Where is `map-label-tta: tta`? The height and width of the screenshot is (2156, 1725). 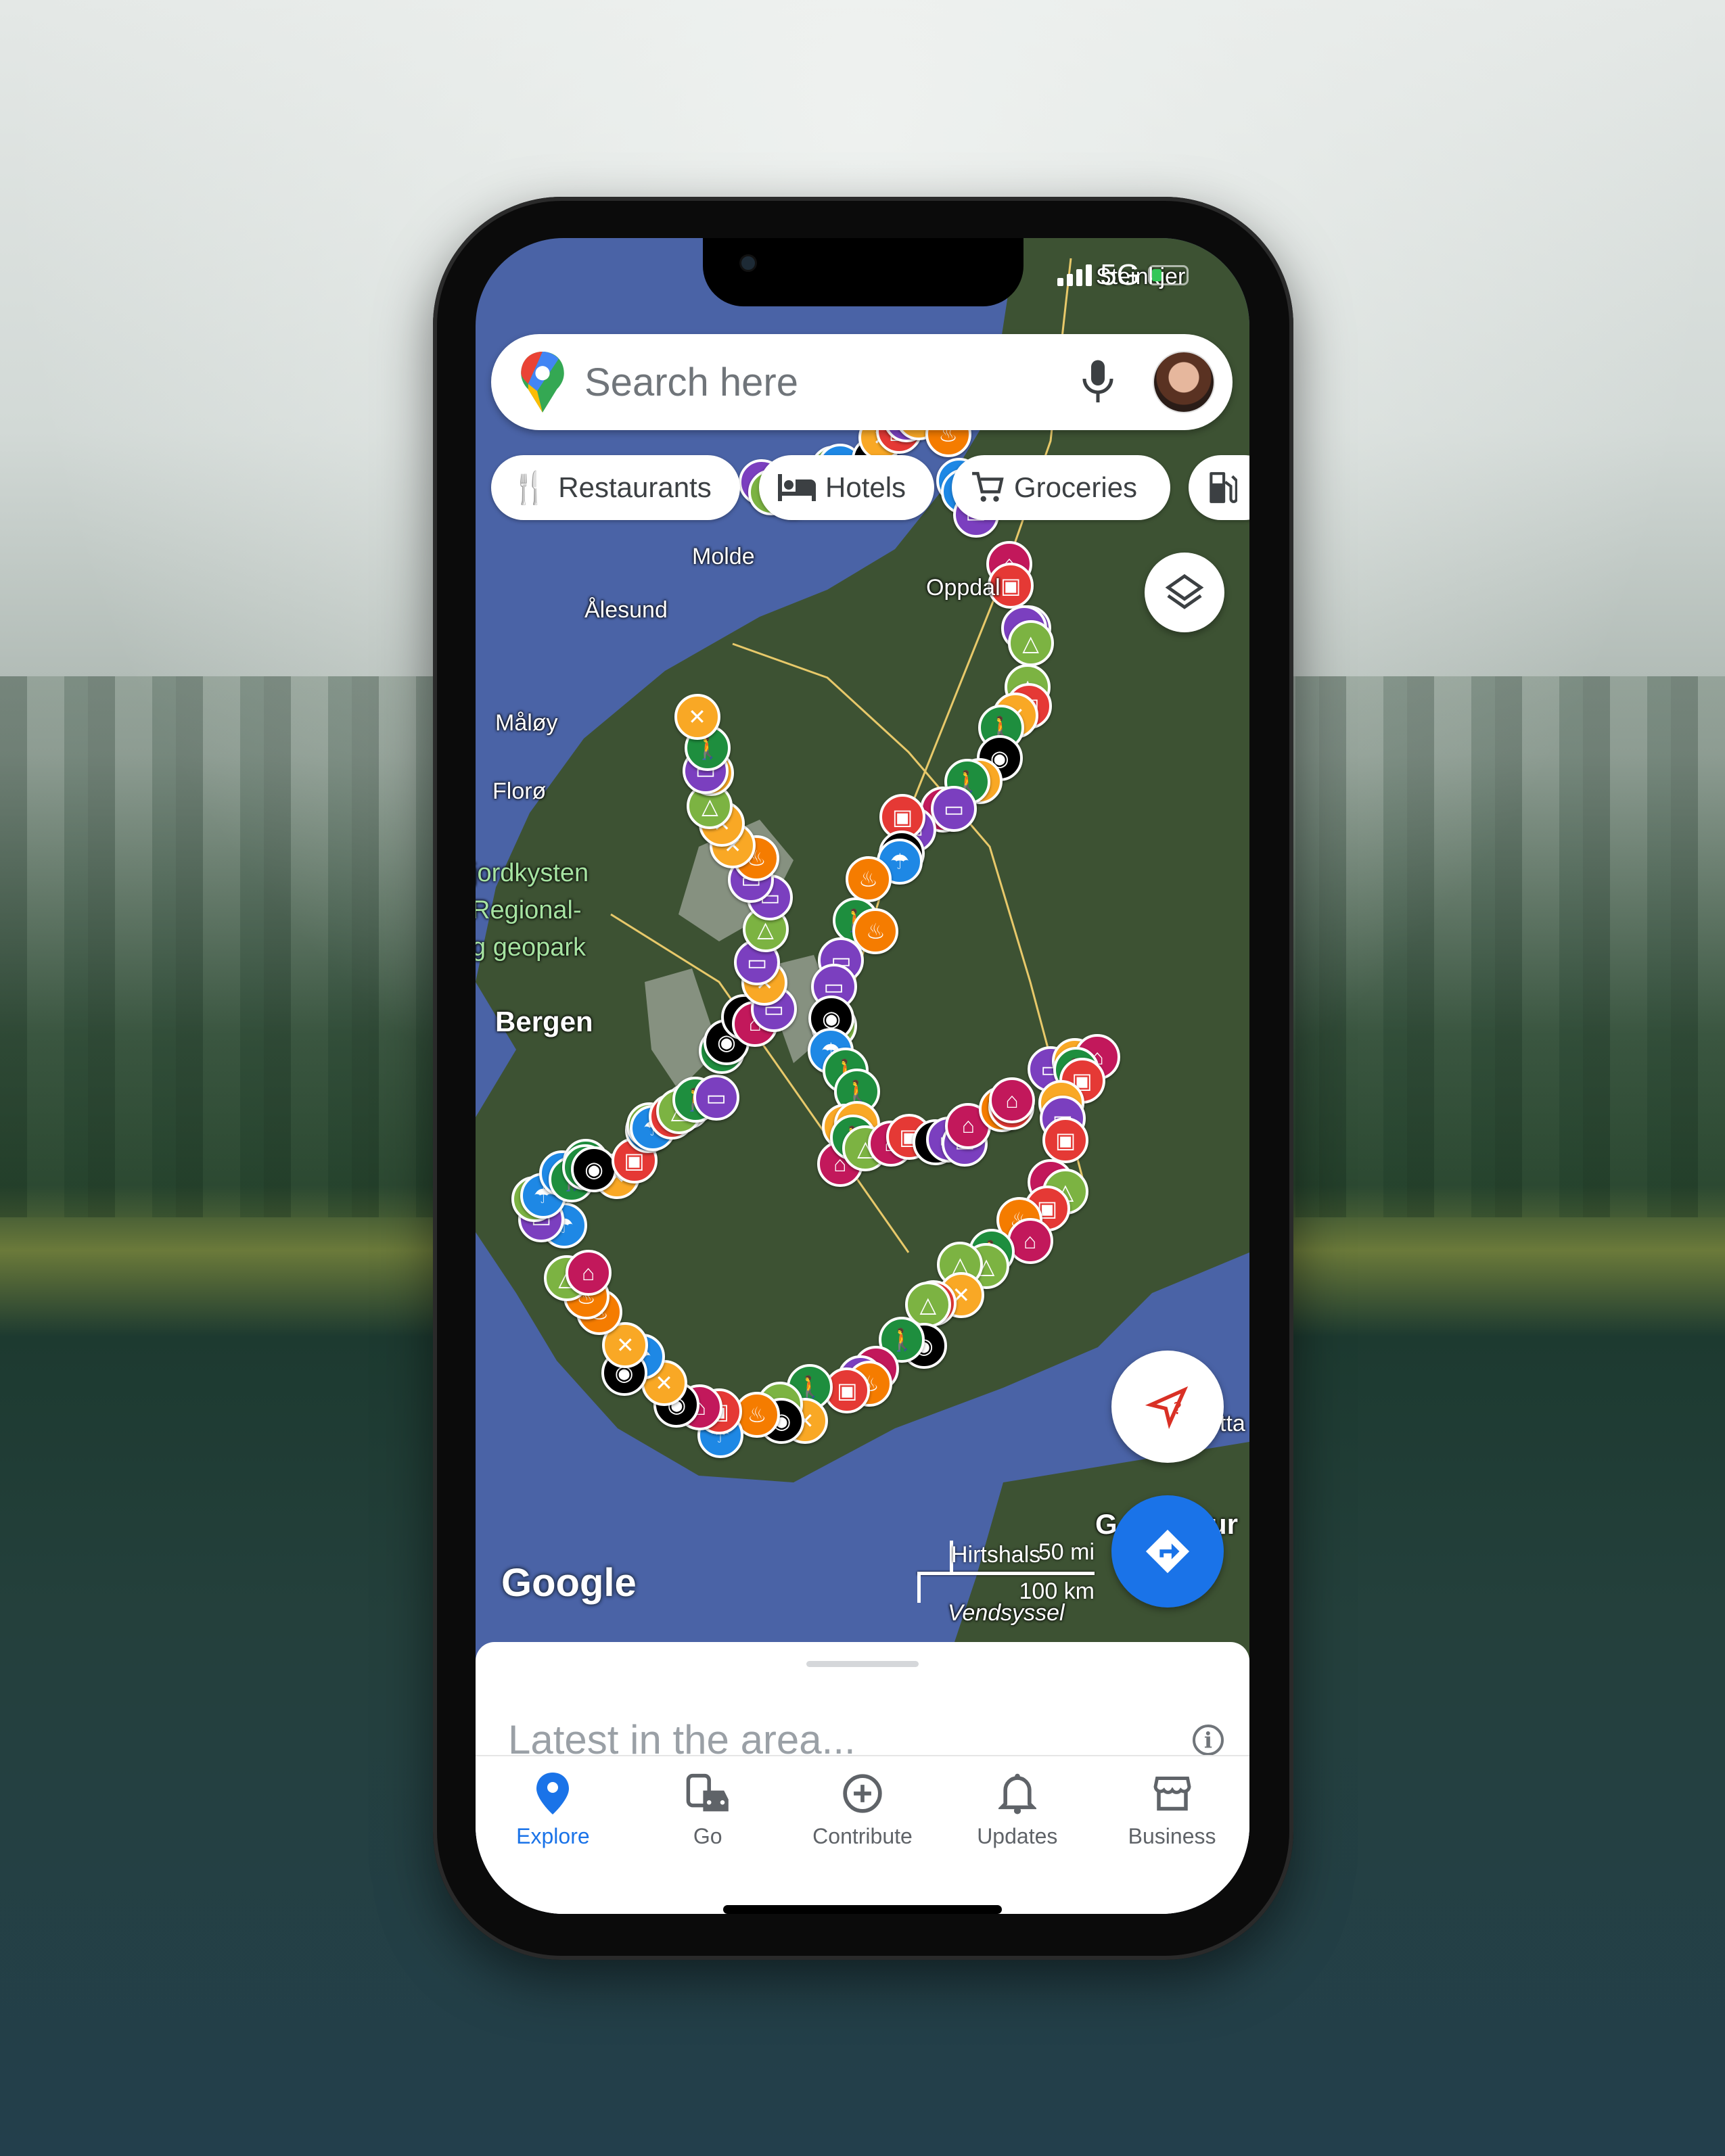
map-label-tta: tta is located at coordinates (1232, 1423).